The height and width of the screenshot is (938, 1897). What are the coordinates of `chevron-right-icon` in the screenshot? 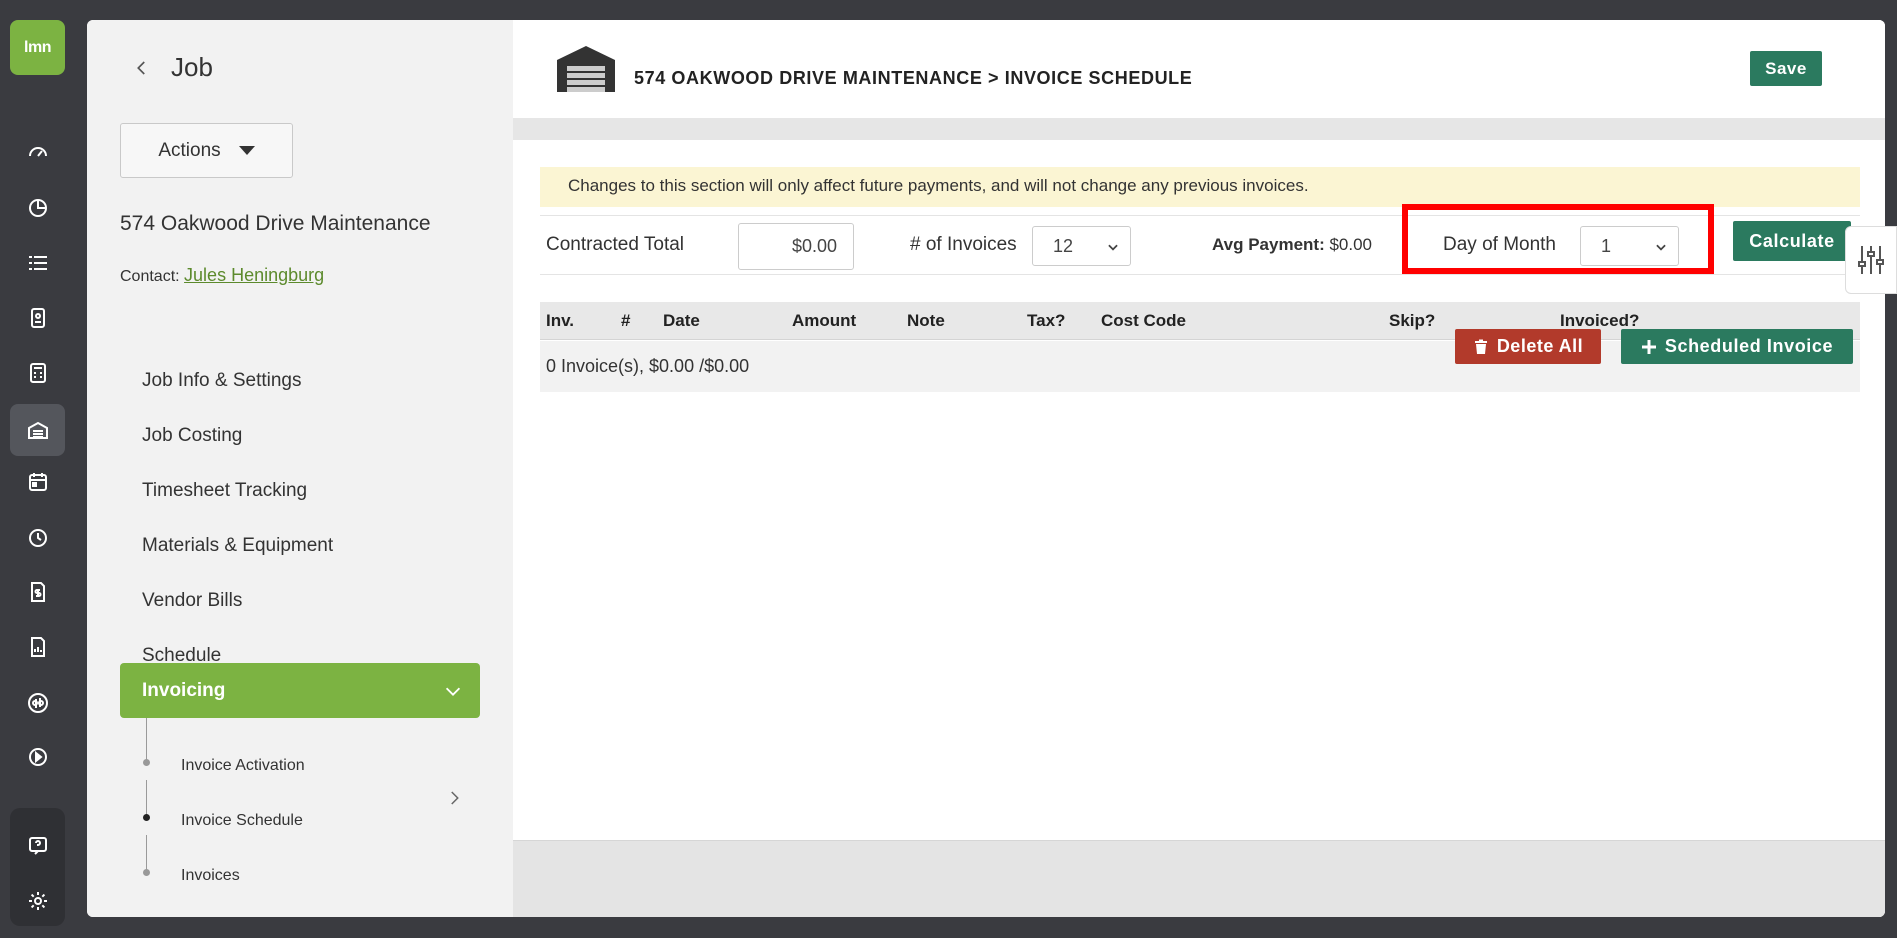 It's located at (455, 798).